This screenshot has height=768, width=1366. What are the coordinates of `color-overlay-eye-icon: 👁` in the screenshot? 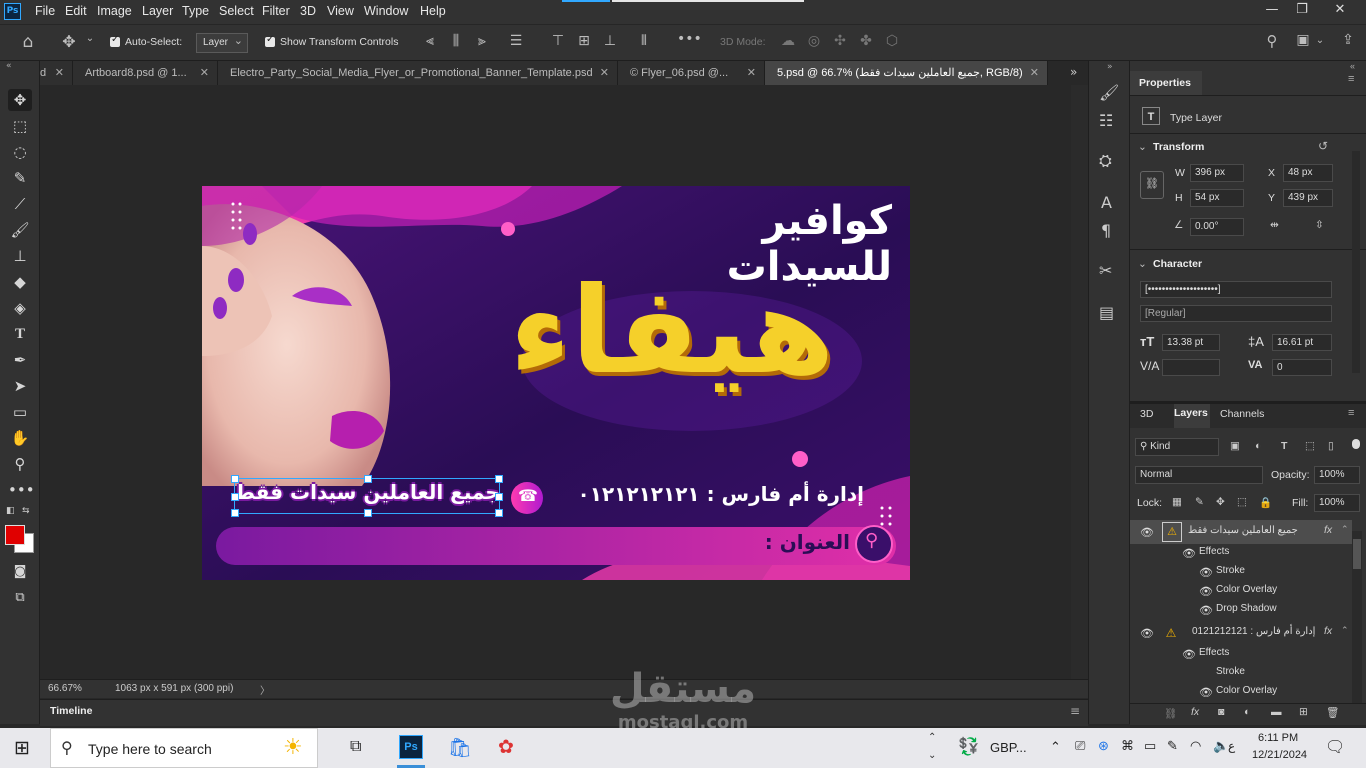 It's located at (1206, 692).